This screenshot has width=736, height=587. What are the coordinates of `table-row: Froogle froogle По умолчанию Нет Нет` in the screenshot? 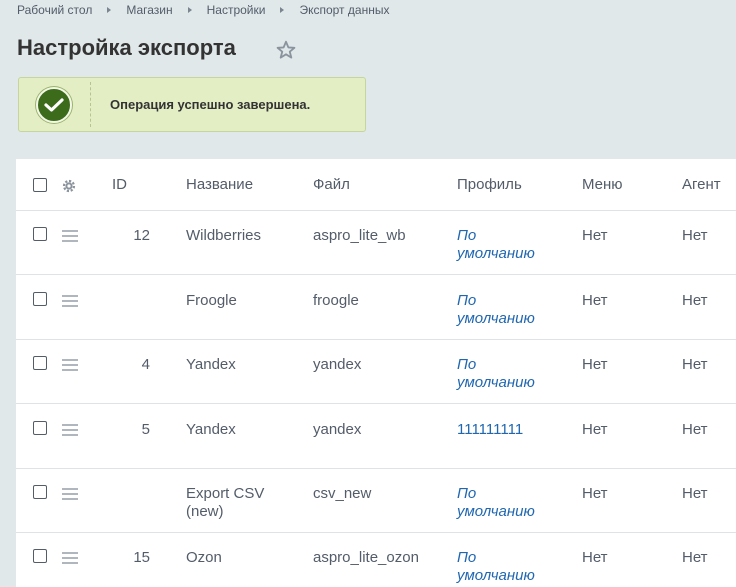 It's located at (376, 307).